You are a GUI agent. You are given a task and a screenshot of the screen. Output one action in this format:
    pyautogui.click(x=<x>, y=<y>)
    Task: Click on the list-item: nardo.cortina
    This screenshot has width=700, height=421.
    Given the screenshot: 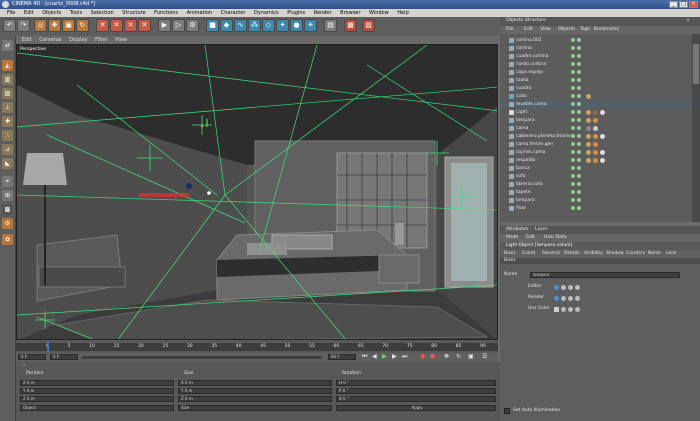 What is the action you would take?
    pyautogui.click(x=600, y=64)
    